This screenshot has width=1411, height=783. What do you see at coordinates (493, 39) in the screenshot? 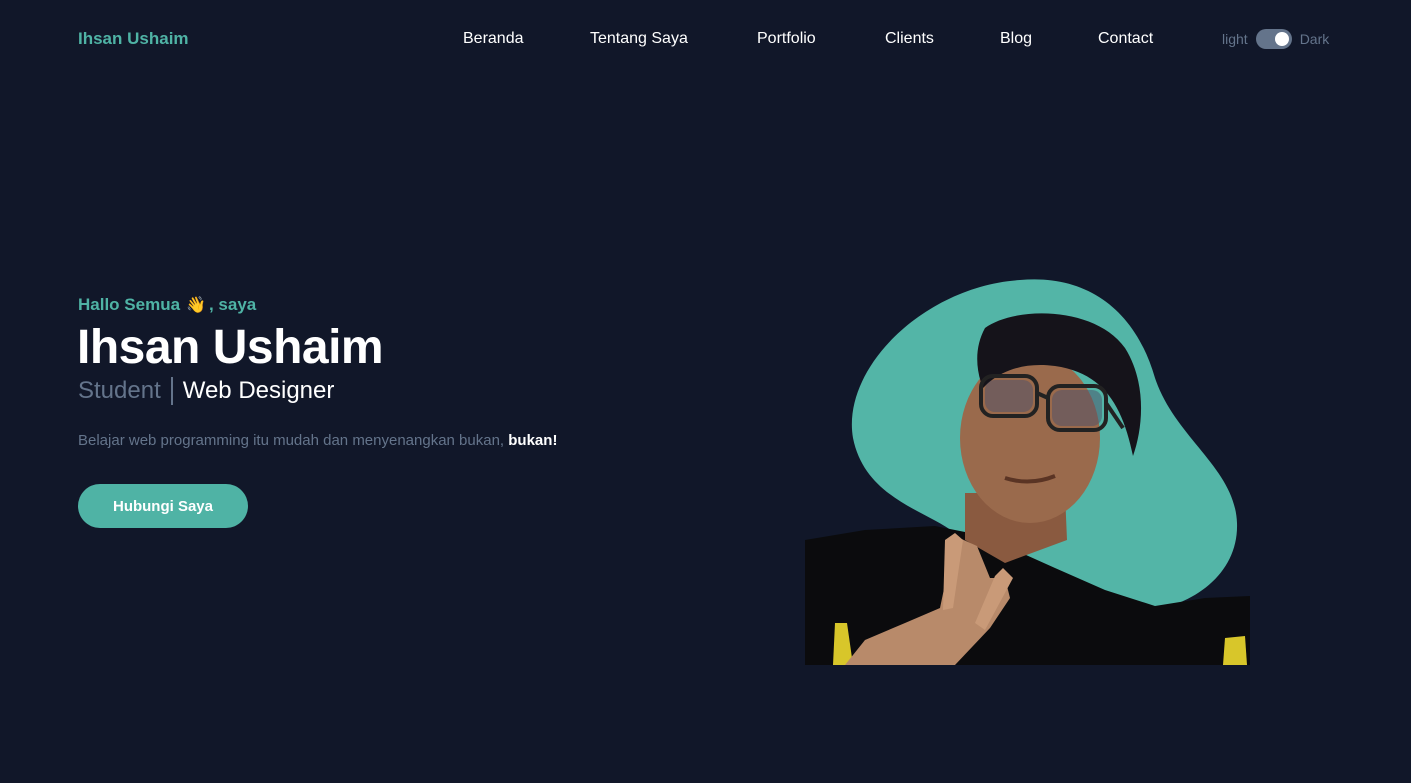
I see `nav-item-beranda: Beranda` at bounding box center [493, 39].